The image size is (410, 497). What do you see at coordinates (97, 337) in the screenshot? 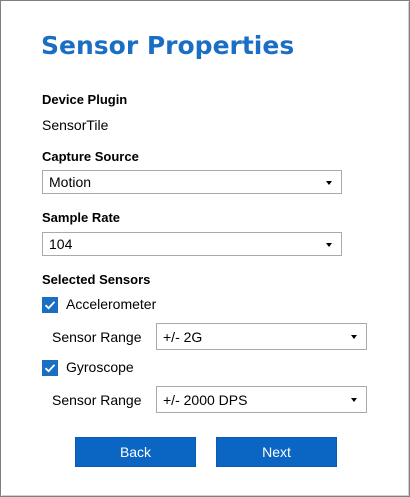
I see `accelerometer-range-label: Sensor Range` at bounding box center [97, 337].